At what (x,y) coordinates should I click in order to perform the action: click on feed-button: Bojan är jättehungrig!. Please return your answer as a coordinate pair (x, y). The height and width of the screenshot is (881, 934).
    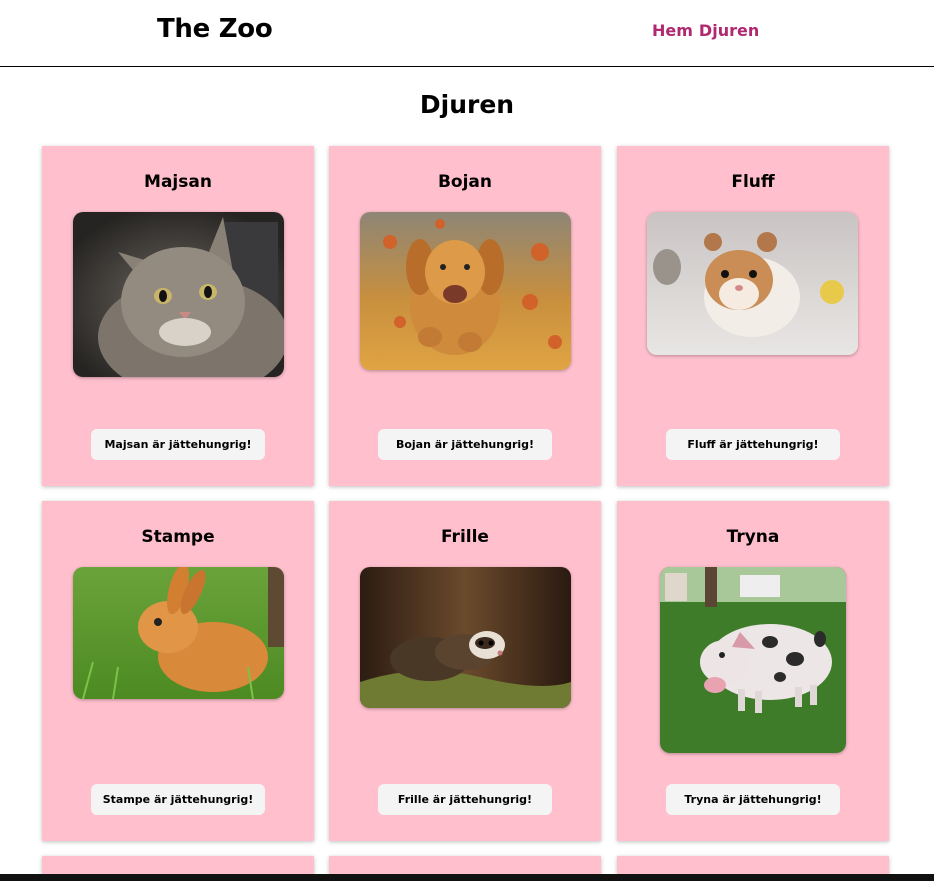
    Looking at the image, I should click on (465, 444).